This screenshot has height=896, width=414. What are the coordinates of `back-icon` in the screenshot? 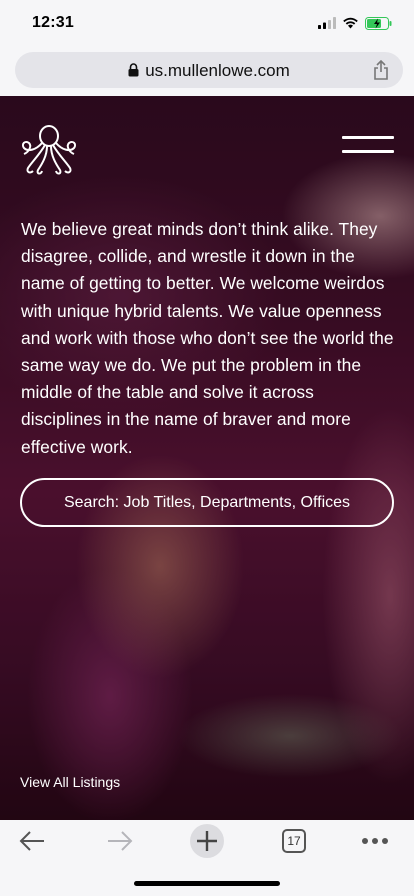 It's located at (31, 841).